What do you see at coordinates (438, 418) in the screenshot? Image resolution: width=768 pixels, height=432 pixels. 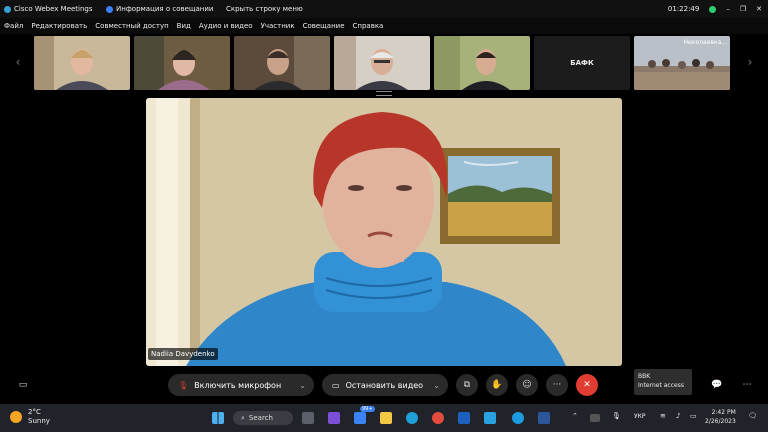 I see `chrome-icon` at bounding box center [438, 418].